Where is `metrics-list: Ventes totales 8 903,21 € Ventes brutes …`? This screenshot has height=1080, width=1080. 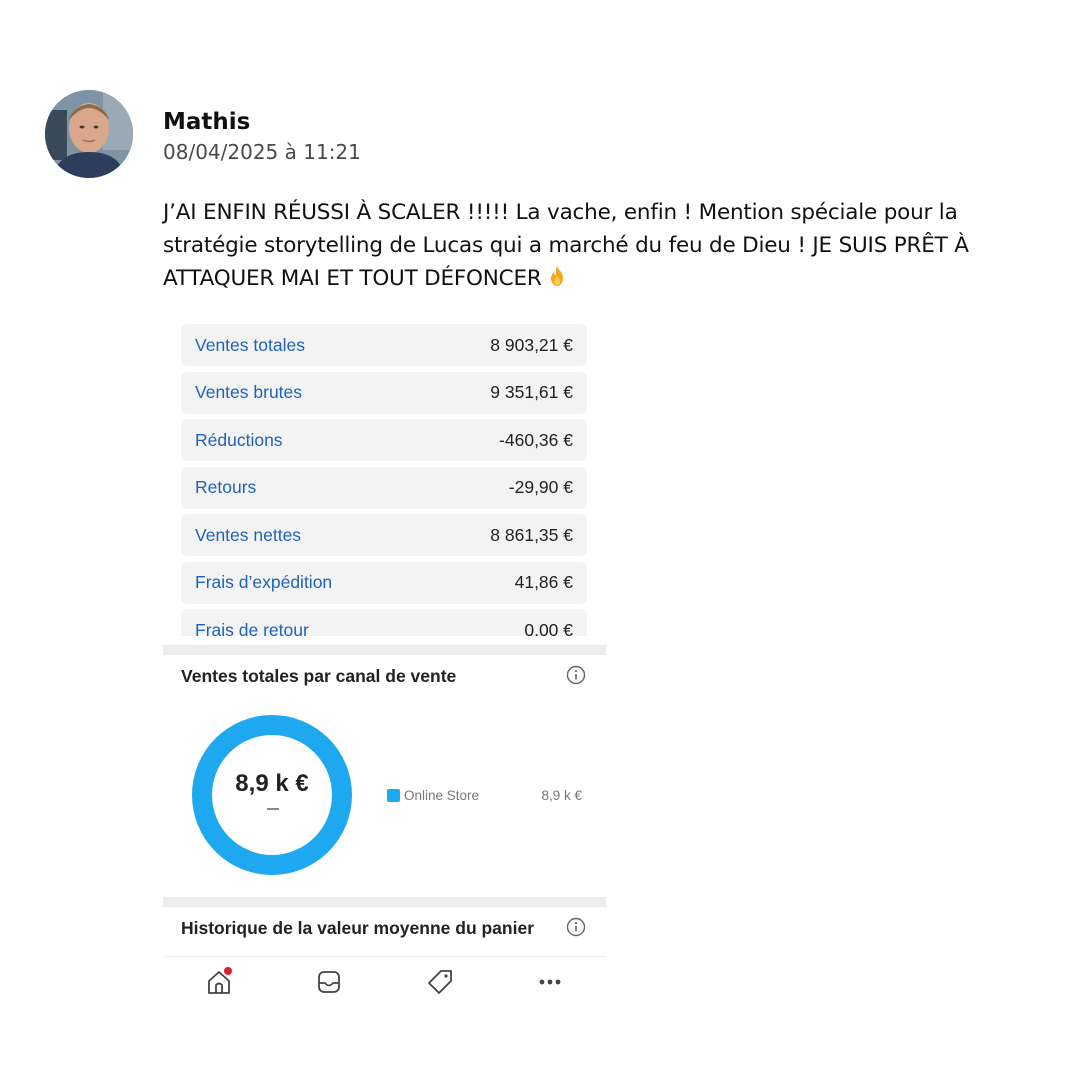 metrics-list: Ventes totales 8 903,21 € Ventes brutes … is located at coordinates (384, 480).